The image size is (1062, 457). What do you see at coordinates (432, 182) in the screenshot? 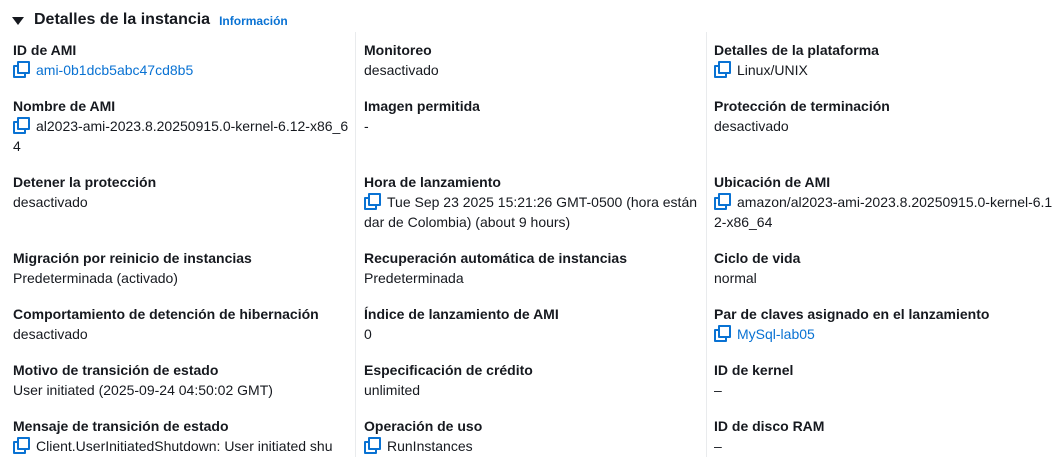
I see `field-label: Hora de lanzamiento` at bounding box center [432, 182].